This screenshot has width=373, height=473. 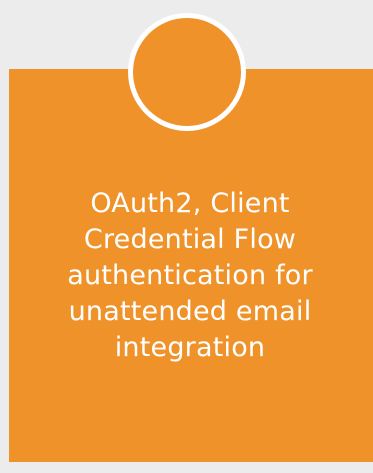 What do you see at coordinates (186, 467) in the screenshot?
I see `bottom-strip` at bounding box center [186, 467].